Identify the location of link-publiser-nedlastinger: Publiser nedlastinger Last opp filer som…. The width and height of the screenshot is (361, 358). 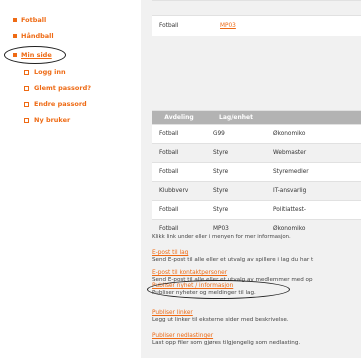
(226, 339).